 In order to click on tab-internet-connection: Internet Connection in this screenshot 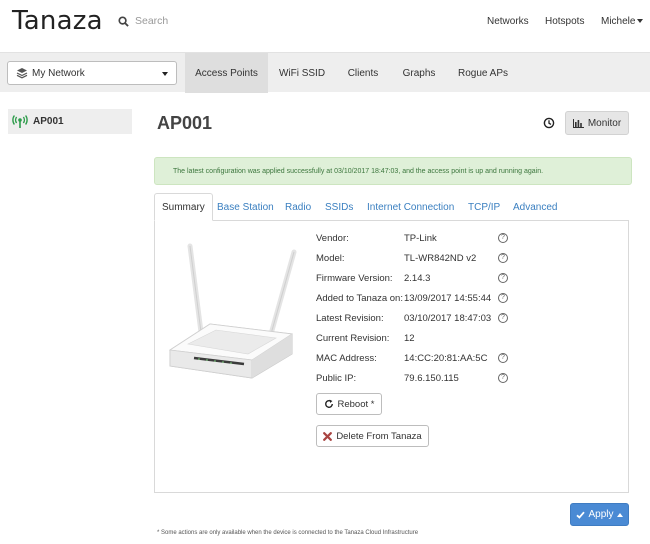, I will do `click(410, 207)`.